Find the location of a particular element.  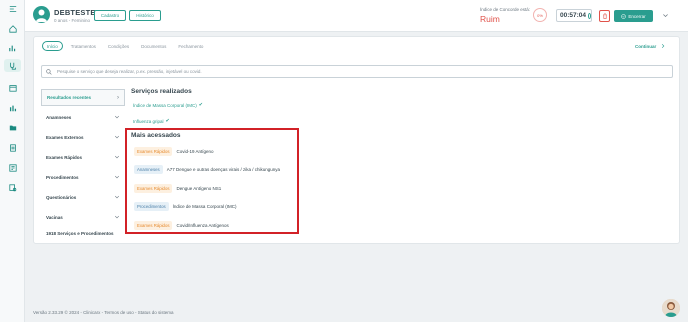

bars-icon is located at coordinates (12, 107).